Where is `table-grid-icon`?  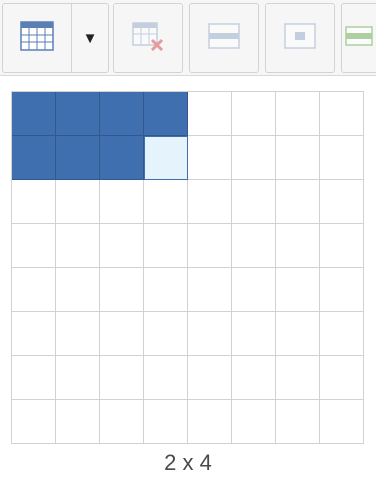 table-grid-icon is located at coordinates (37, 38).